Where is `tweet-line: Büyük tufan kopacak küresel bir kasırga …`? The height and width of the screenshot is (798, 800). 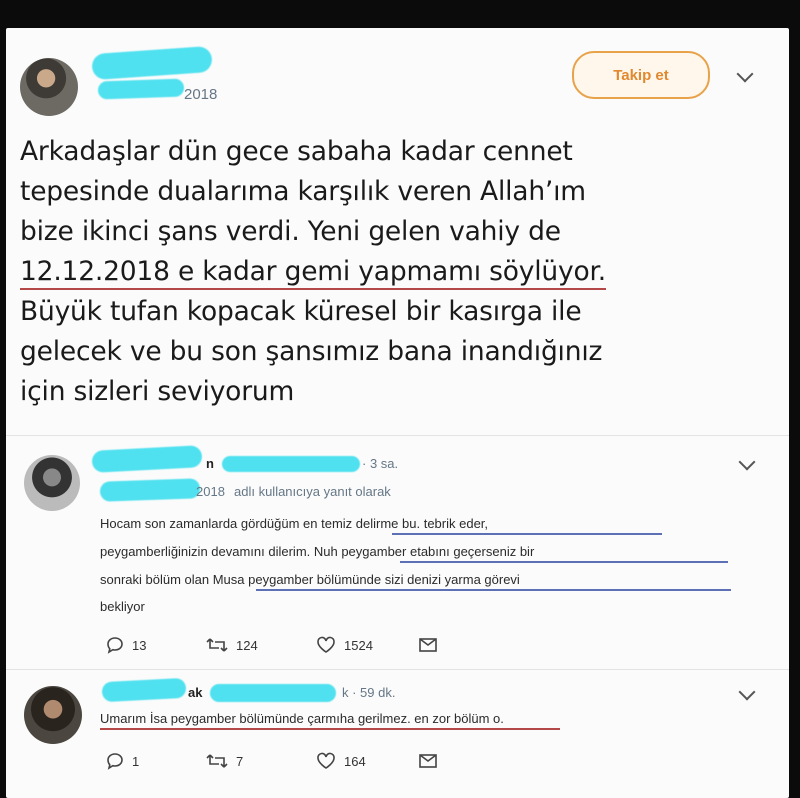 tweet-line: Büyük tufan kopacak küresel bir kasırga … is located at coordinates (301, 311).